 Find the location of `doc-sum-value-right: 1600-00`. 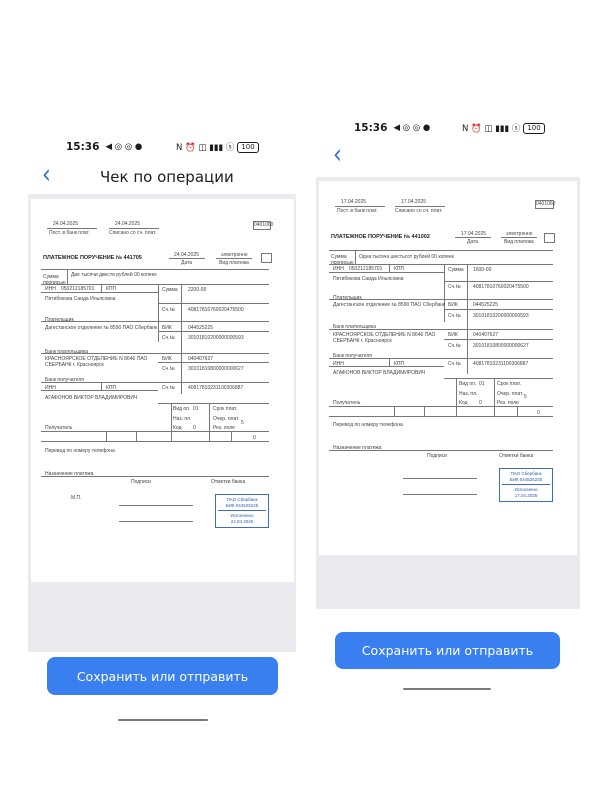

doc-sum-value-right: 1600-00 is located at coordinates (482, 270).